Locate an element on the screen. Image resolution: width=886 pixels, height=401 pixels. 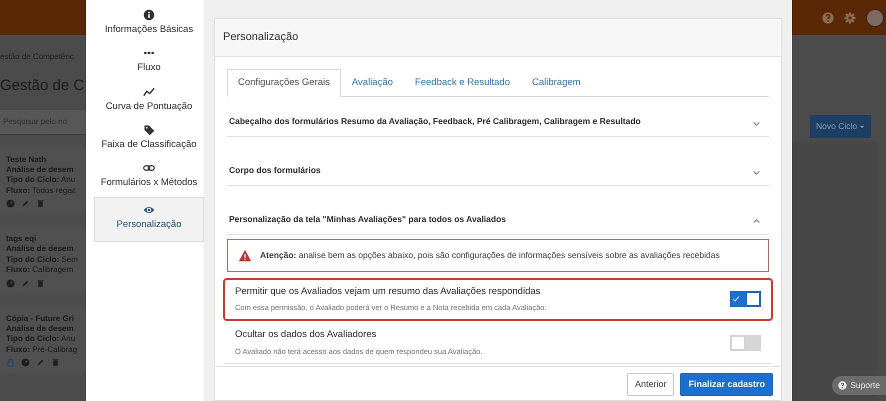
section-title: Corpo dos formulários is located at coordinates (275, 170).